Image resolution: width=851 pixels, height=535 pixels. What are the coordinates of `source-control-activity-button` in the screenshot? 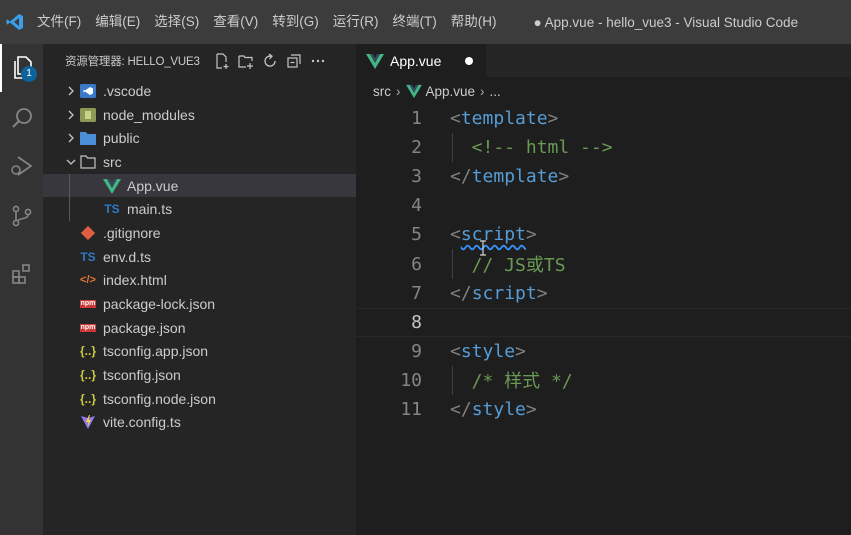 It's located at (21, 216).